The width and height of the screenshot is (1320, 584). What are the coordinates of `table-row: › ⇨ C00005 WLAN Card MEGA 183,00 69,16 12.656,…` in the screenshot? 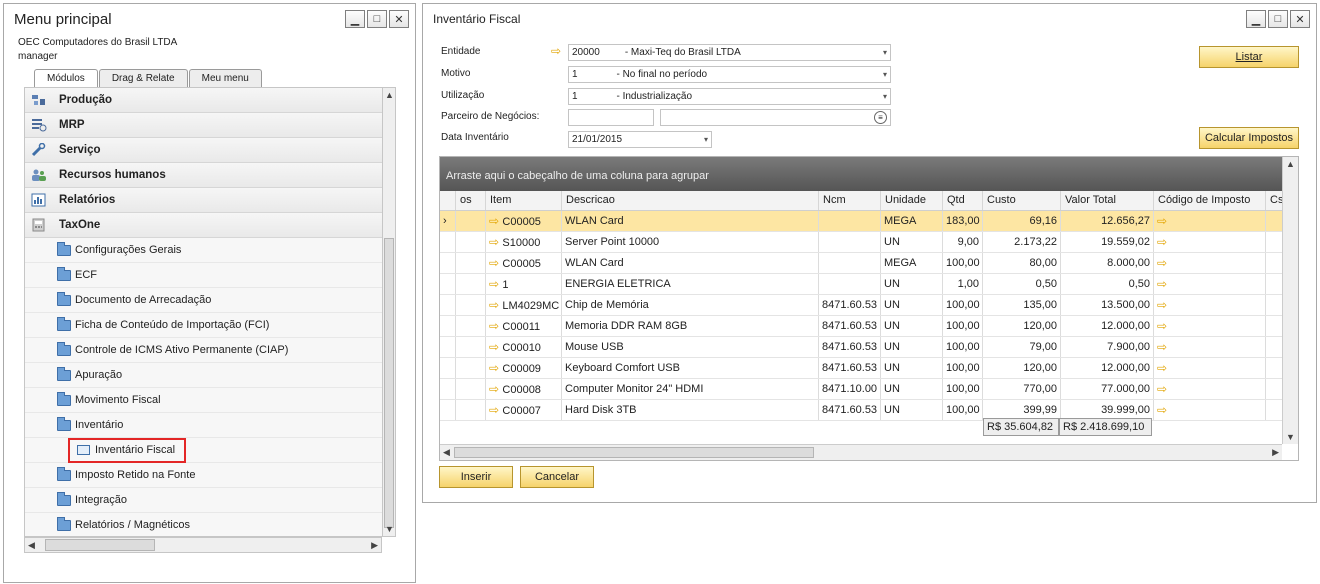 It's located at (869, 221).